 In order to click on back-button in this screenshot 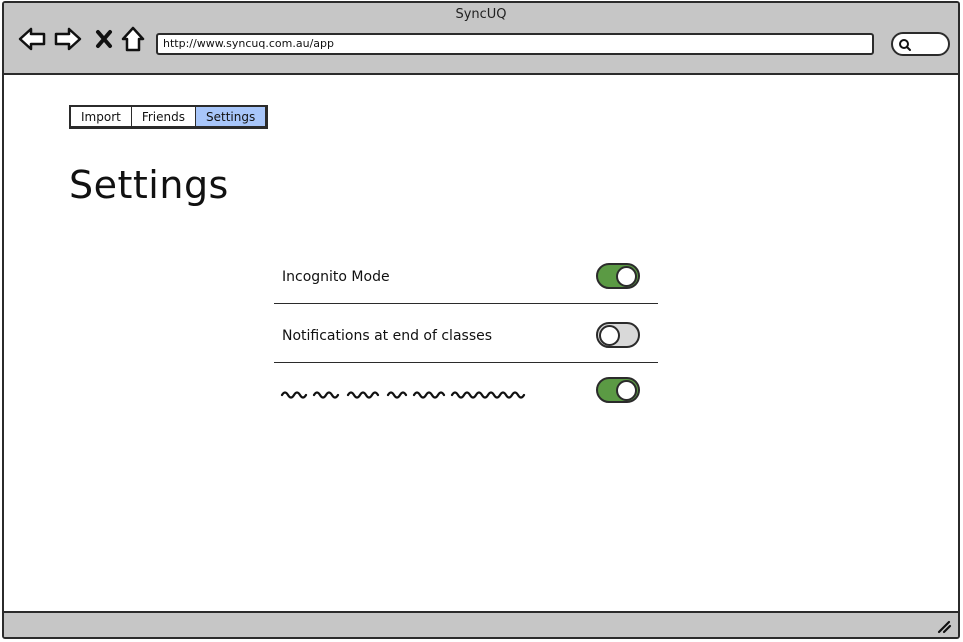, I will do `click(32, 39)`.